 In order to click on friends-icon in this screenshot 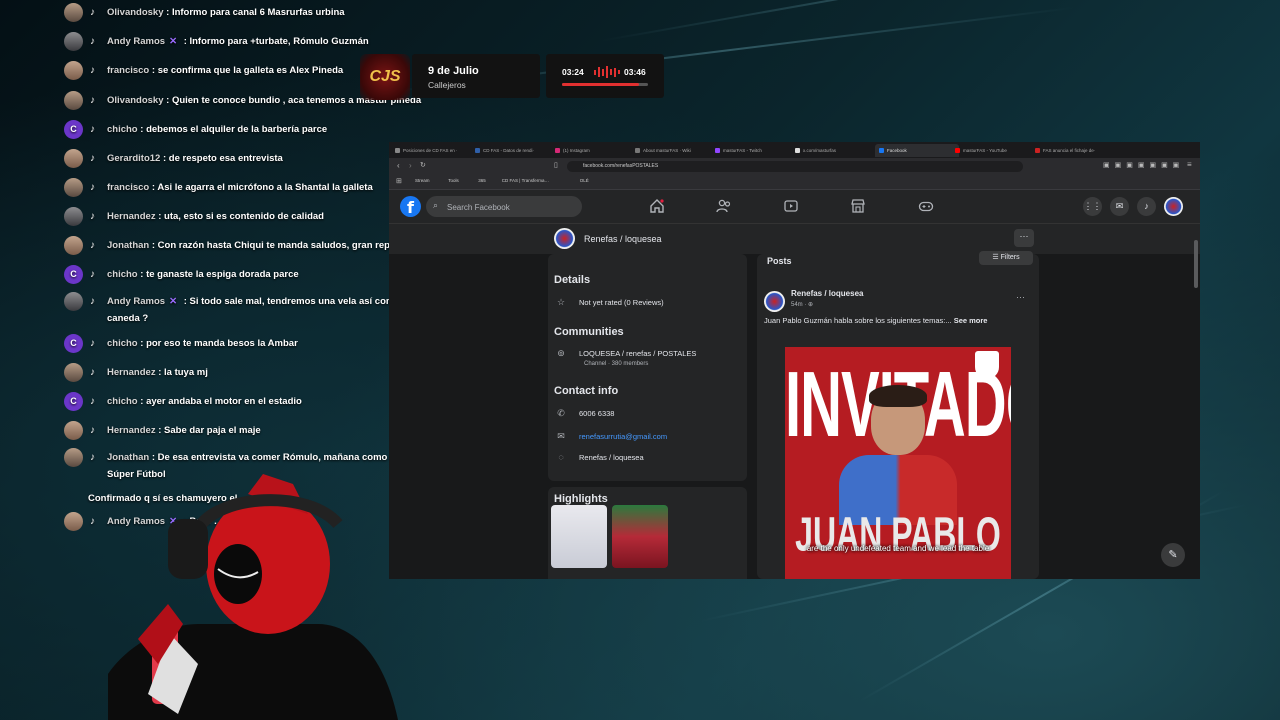, I will do `click(724, 206)`.